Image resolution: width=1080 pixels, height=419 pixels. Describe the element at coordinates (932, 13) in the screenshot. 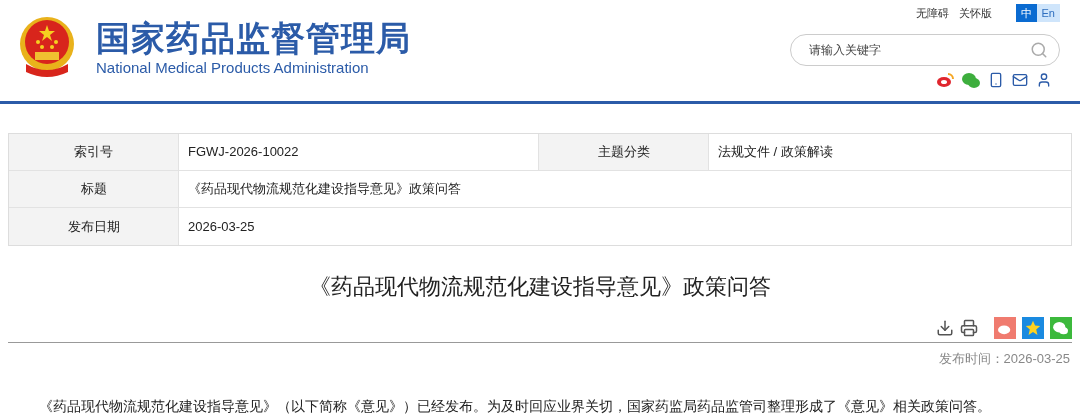

I see `top-link: 无障碍` at that location.